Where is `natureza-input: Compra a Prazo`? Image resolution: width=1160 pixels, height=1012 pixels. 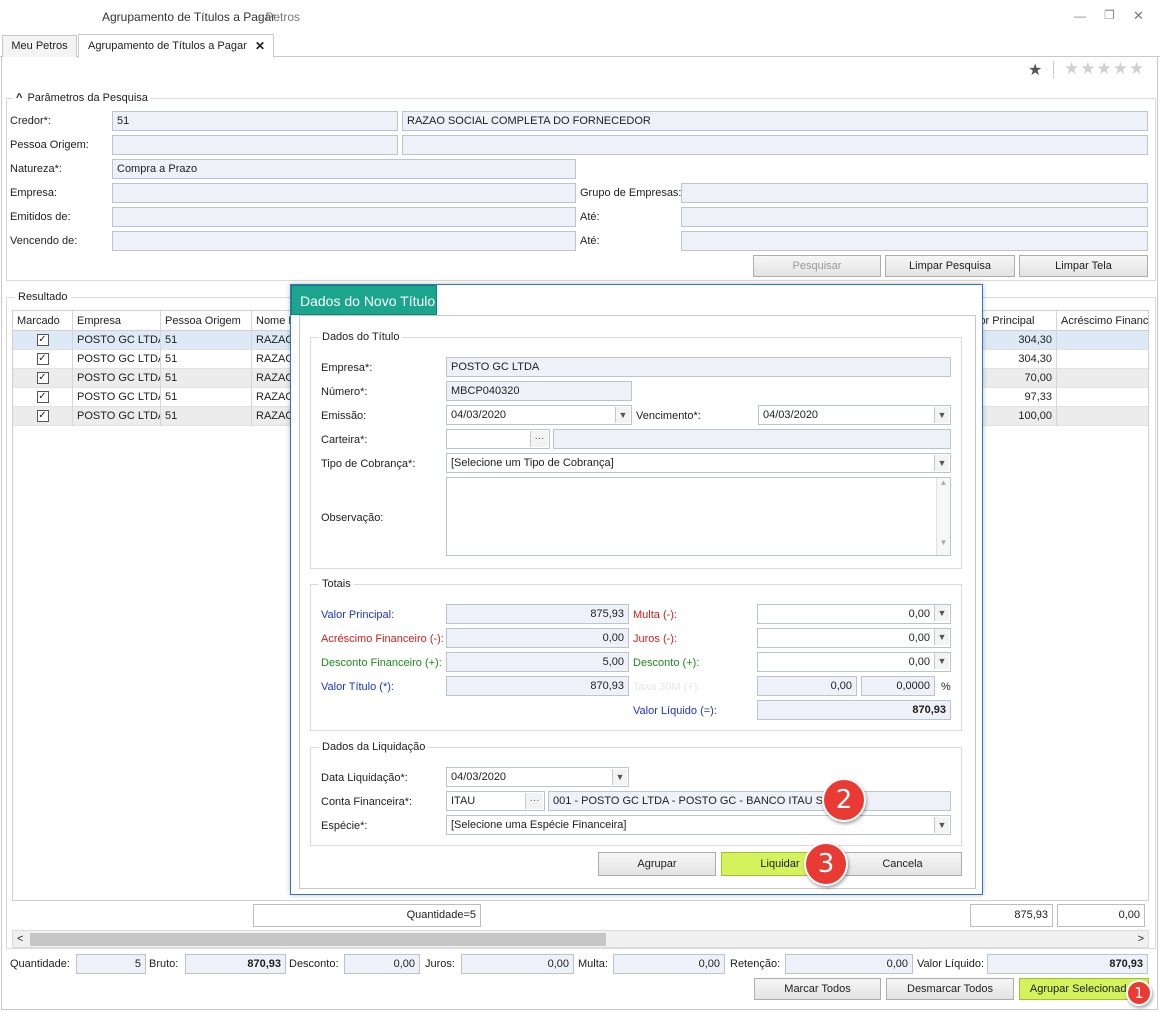
natureza-input: Compra a Prazo is located at coordinates (344, 169).